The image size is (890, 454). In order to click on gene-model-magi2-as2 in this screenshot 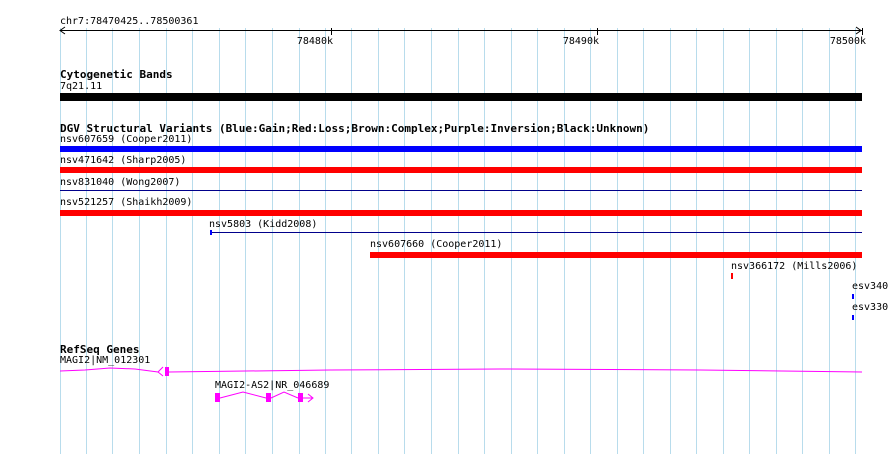, I will do `click(264, 397)`.